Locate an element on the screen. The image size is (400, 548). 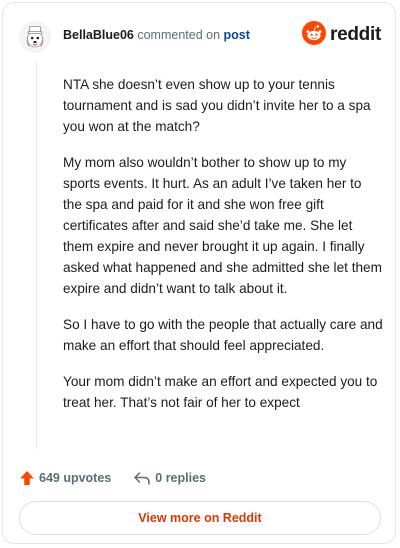
reply-button: 0 replies is located at coordinates (169, 478).